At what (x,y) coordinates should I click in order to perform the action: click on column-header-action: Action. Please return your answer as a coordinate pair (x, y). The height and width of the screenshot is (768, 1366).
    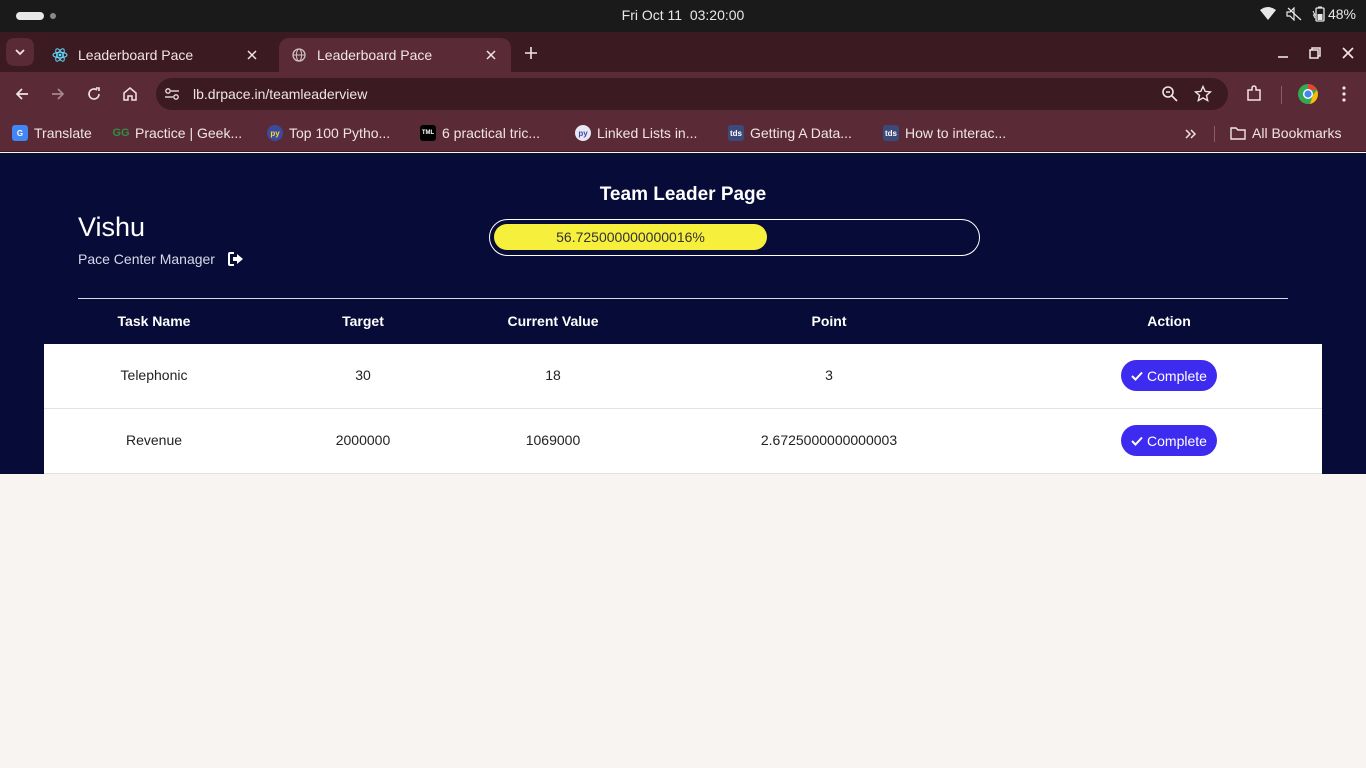
    Looking at the image, I should click on (1169, 321).